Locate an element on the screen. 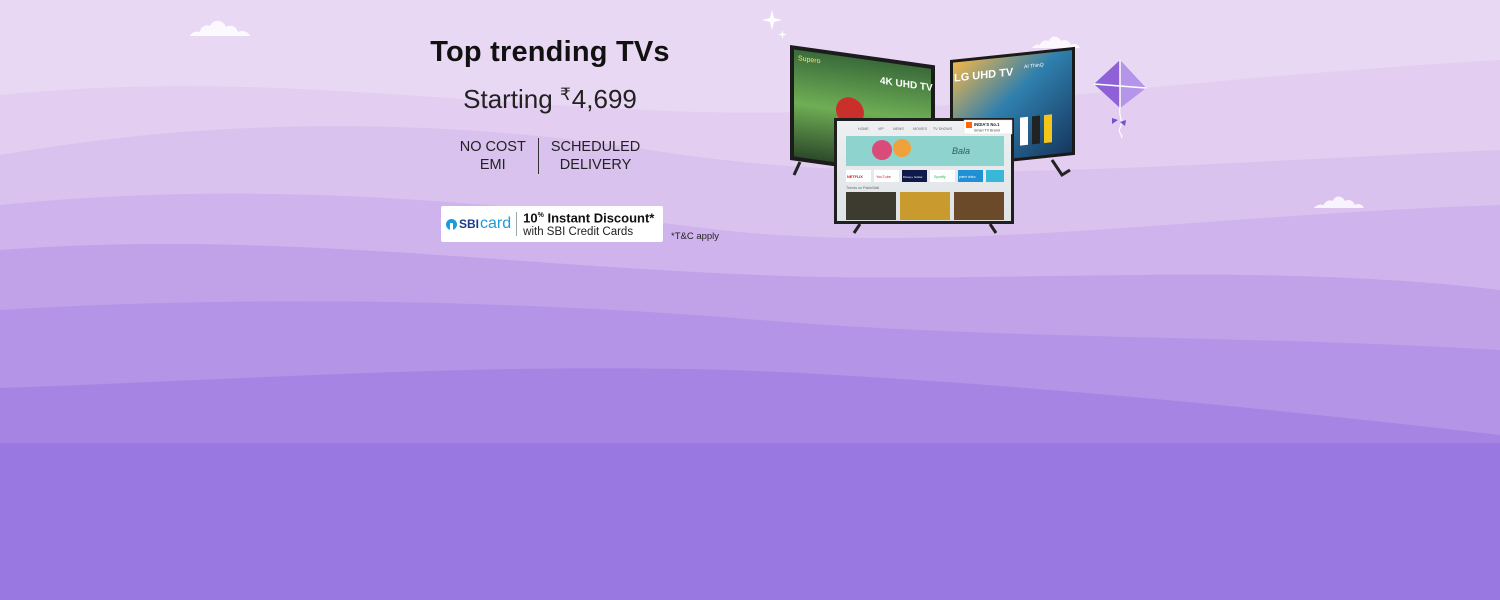  features-row: NO COST EMI SCHEDULED DELIVERY is located at coordinates (550, 156).